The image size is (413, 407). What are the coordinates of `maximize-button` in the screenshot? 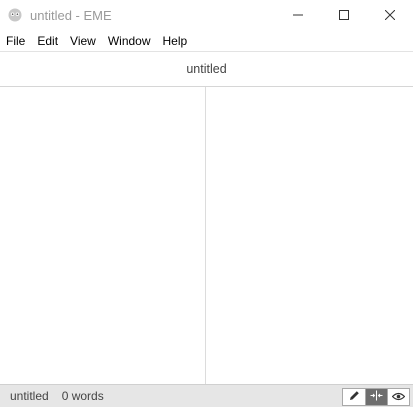 It's located at (344, 15).